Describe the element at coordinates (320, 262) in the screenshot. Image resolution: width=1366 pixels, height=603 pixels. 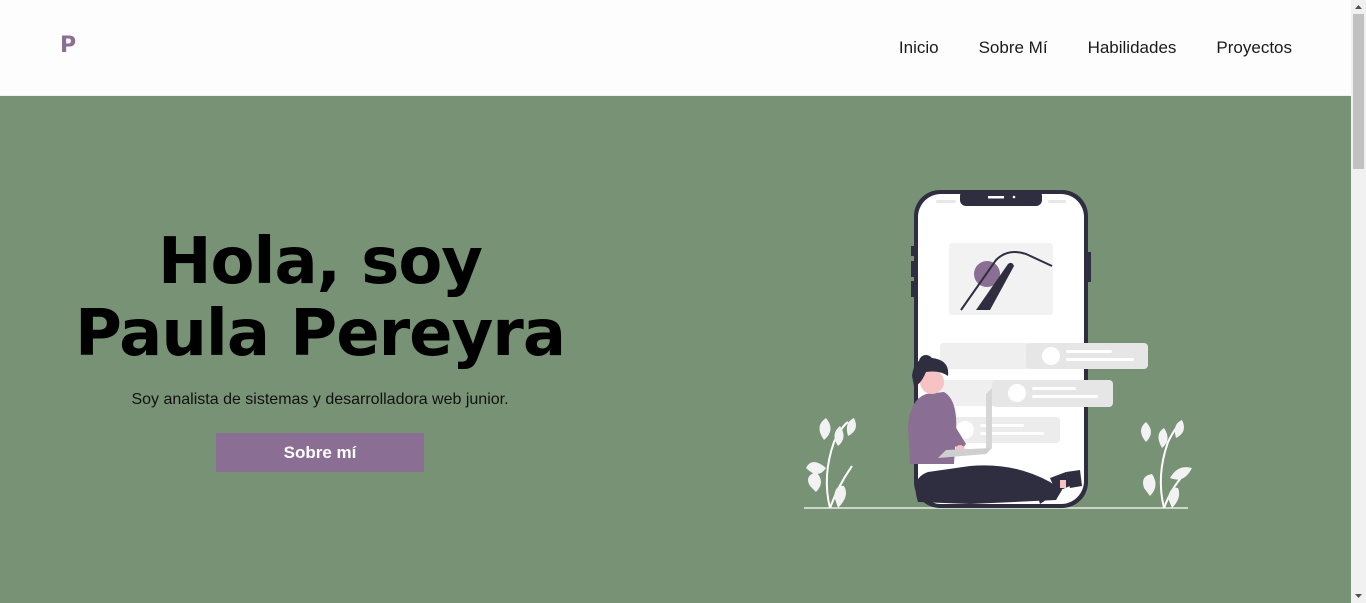
I see `hero-title-line-1: Hola, soy` at that location.